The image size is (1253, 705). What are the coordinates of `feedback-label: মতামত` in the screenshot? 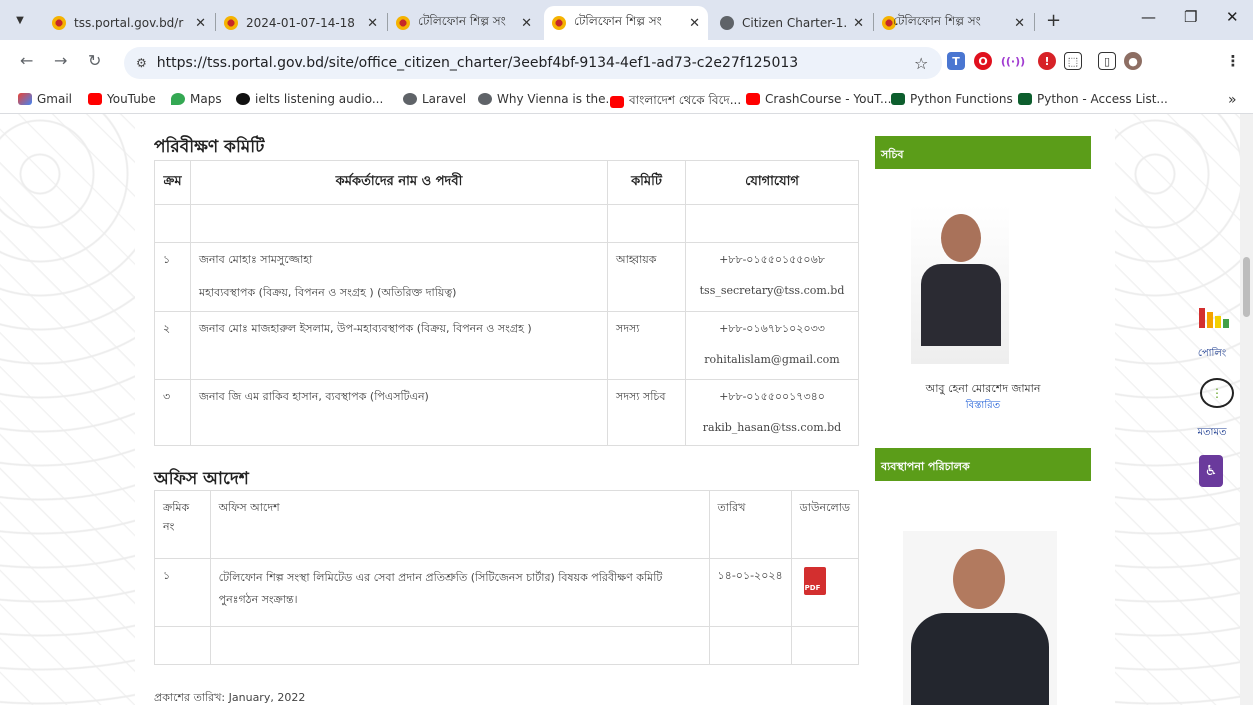 It's located at (1212, 433).